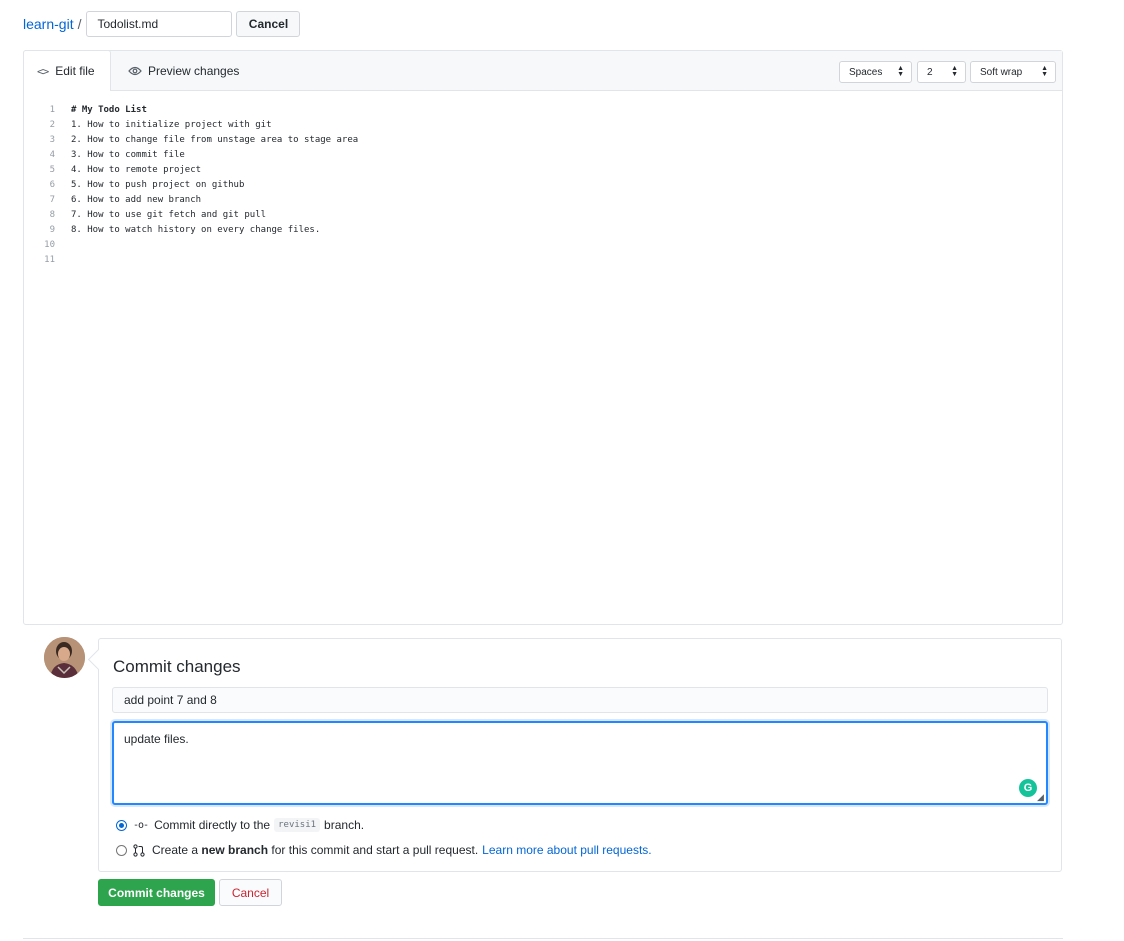  Describe the element at coordinates (543, 184) in the screenshot. I see `code-line: 6 5. How to push project on github` at that location.